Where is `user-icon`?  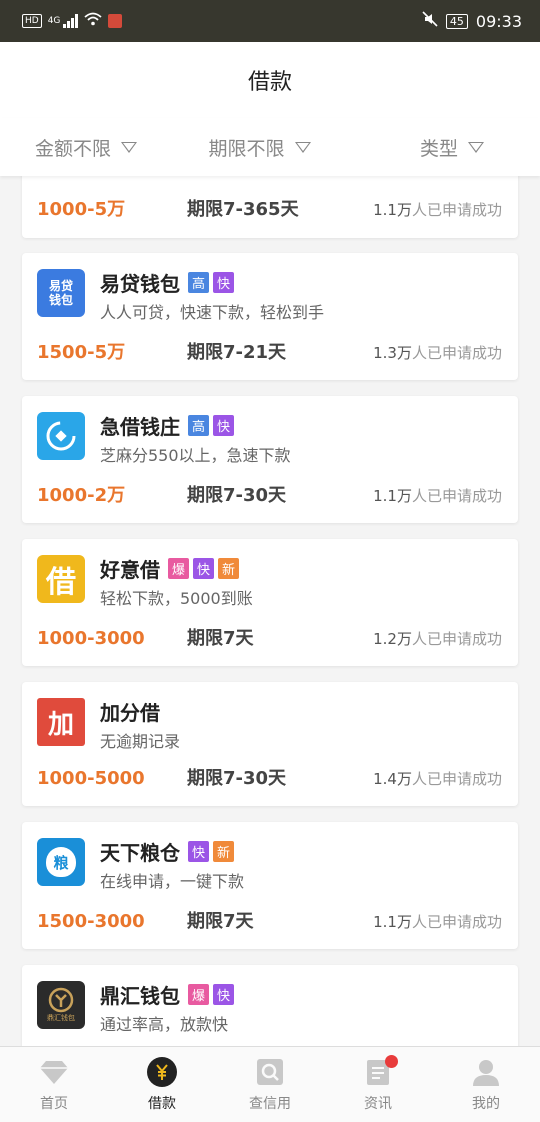
user-icon is located at coordinates (486, 1072).